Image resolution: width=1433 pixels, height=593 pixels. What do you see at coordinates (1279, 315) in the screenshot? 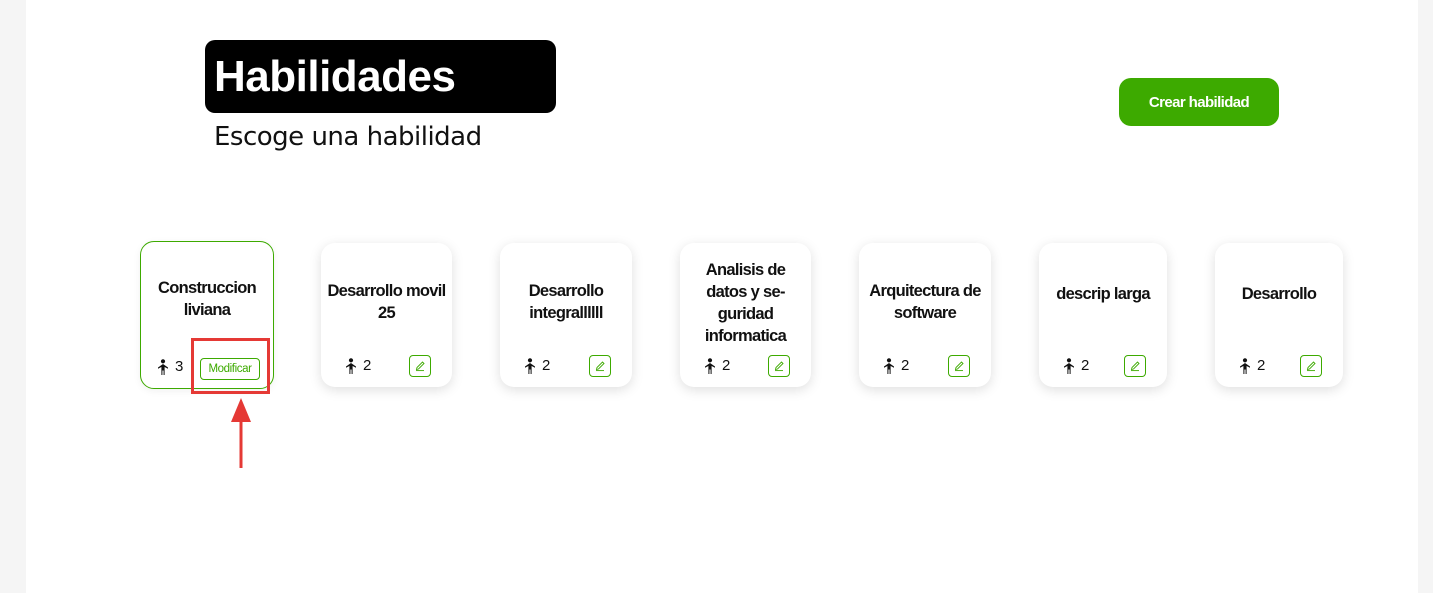
I see `skill-card: Desarrollo 2` at bounding box center [1279, 315].